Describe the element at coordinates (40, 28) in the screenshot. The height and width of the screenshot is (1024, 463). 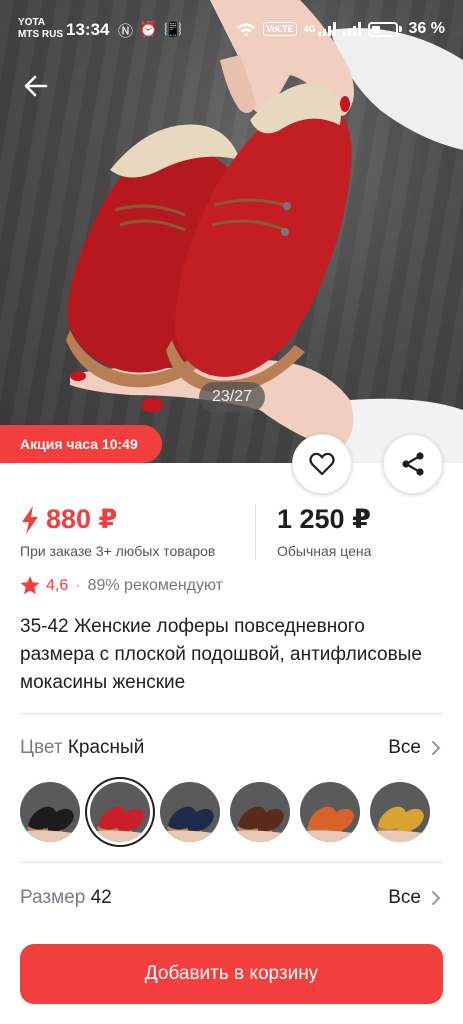
I see `carrier-name: YOTA MTS RUS` at that location.